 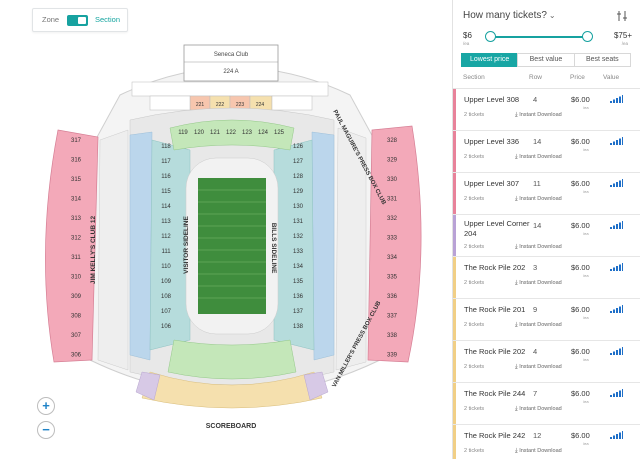 I want to click on section-number: 123, so click(x=247, y=133).